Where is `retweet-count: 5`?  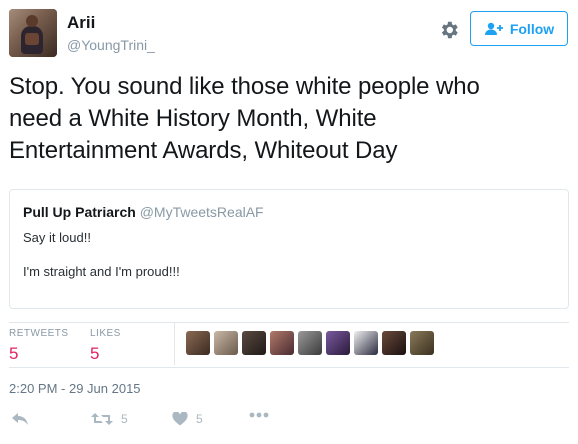
retweet-count: 5 is located at coordinates (124, 419).